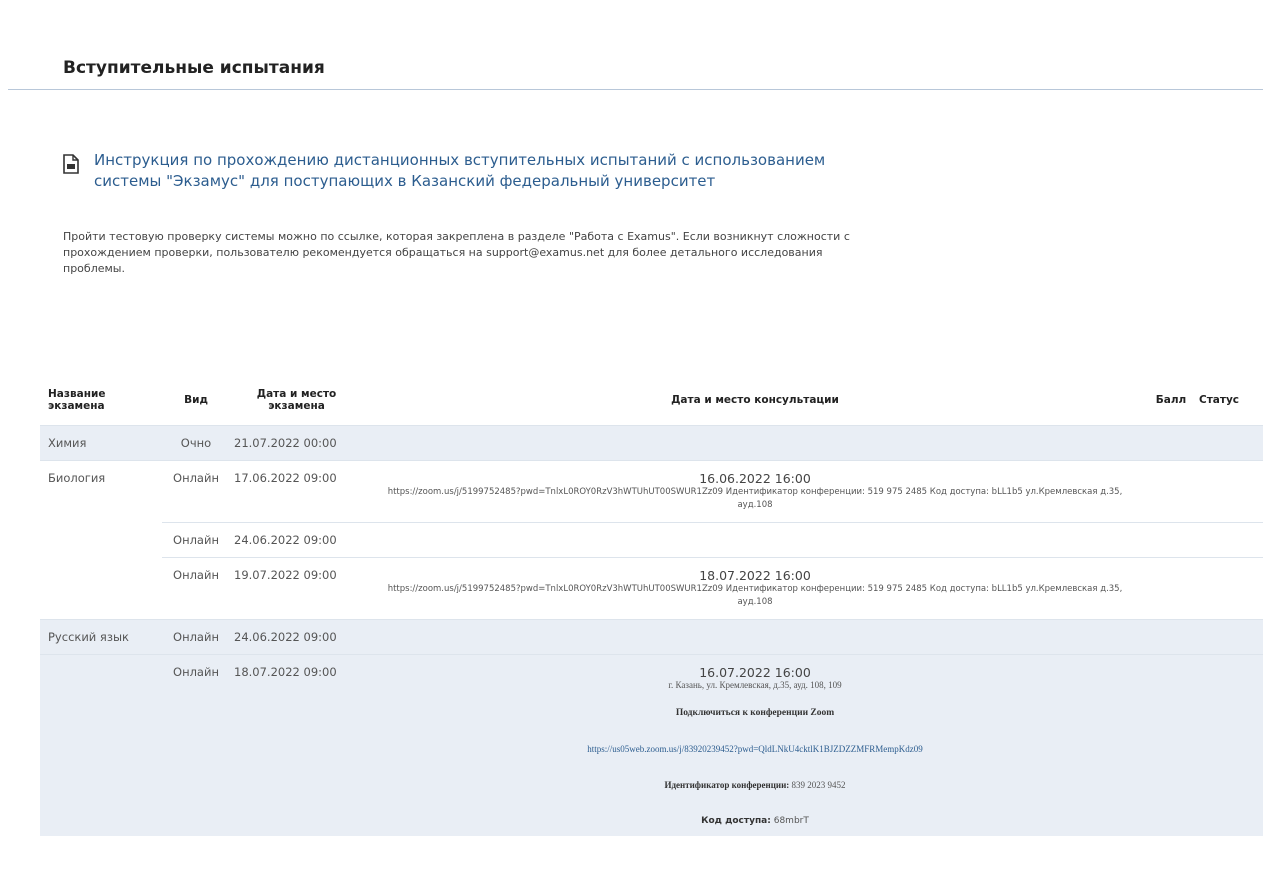 The width and height of the screenshot is (1263, 881). I want to click on consultation-date: 16.06.2022 16:00, so click(755, 478).